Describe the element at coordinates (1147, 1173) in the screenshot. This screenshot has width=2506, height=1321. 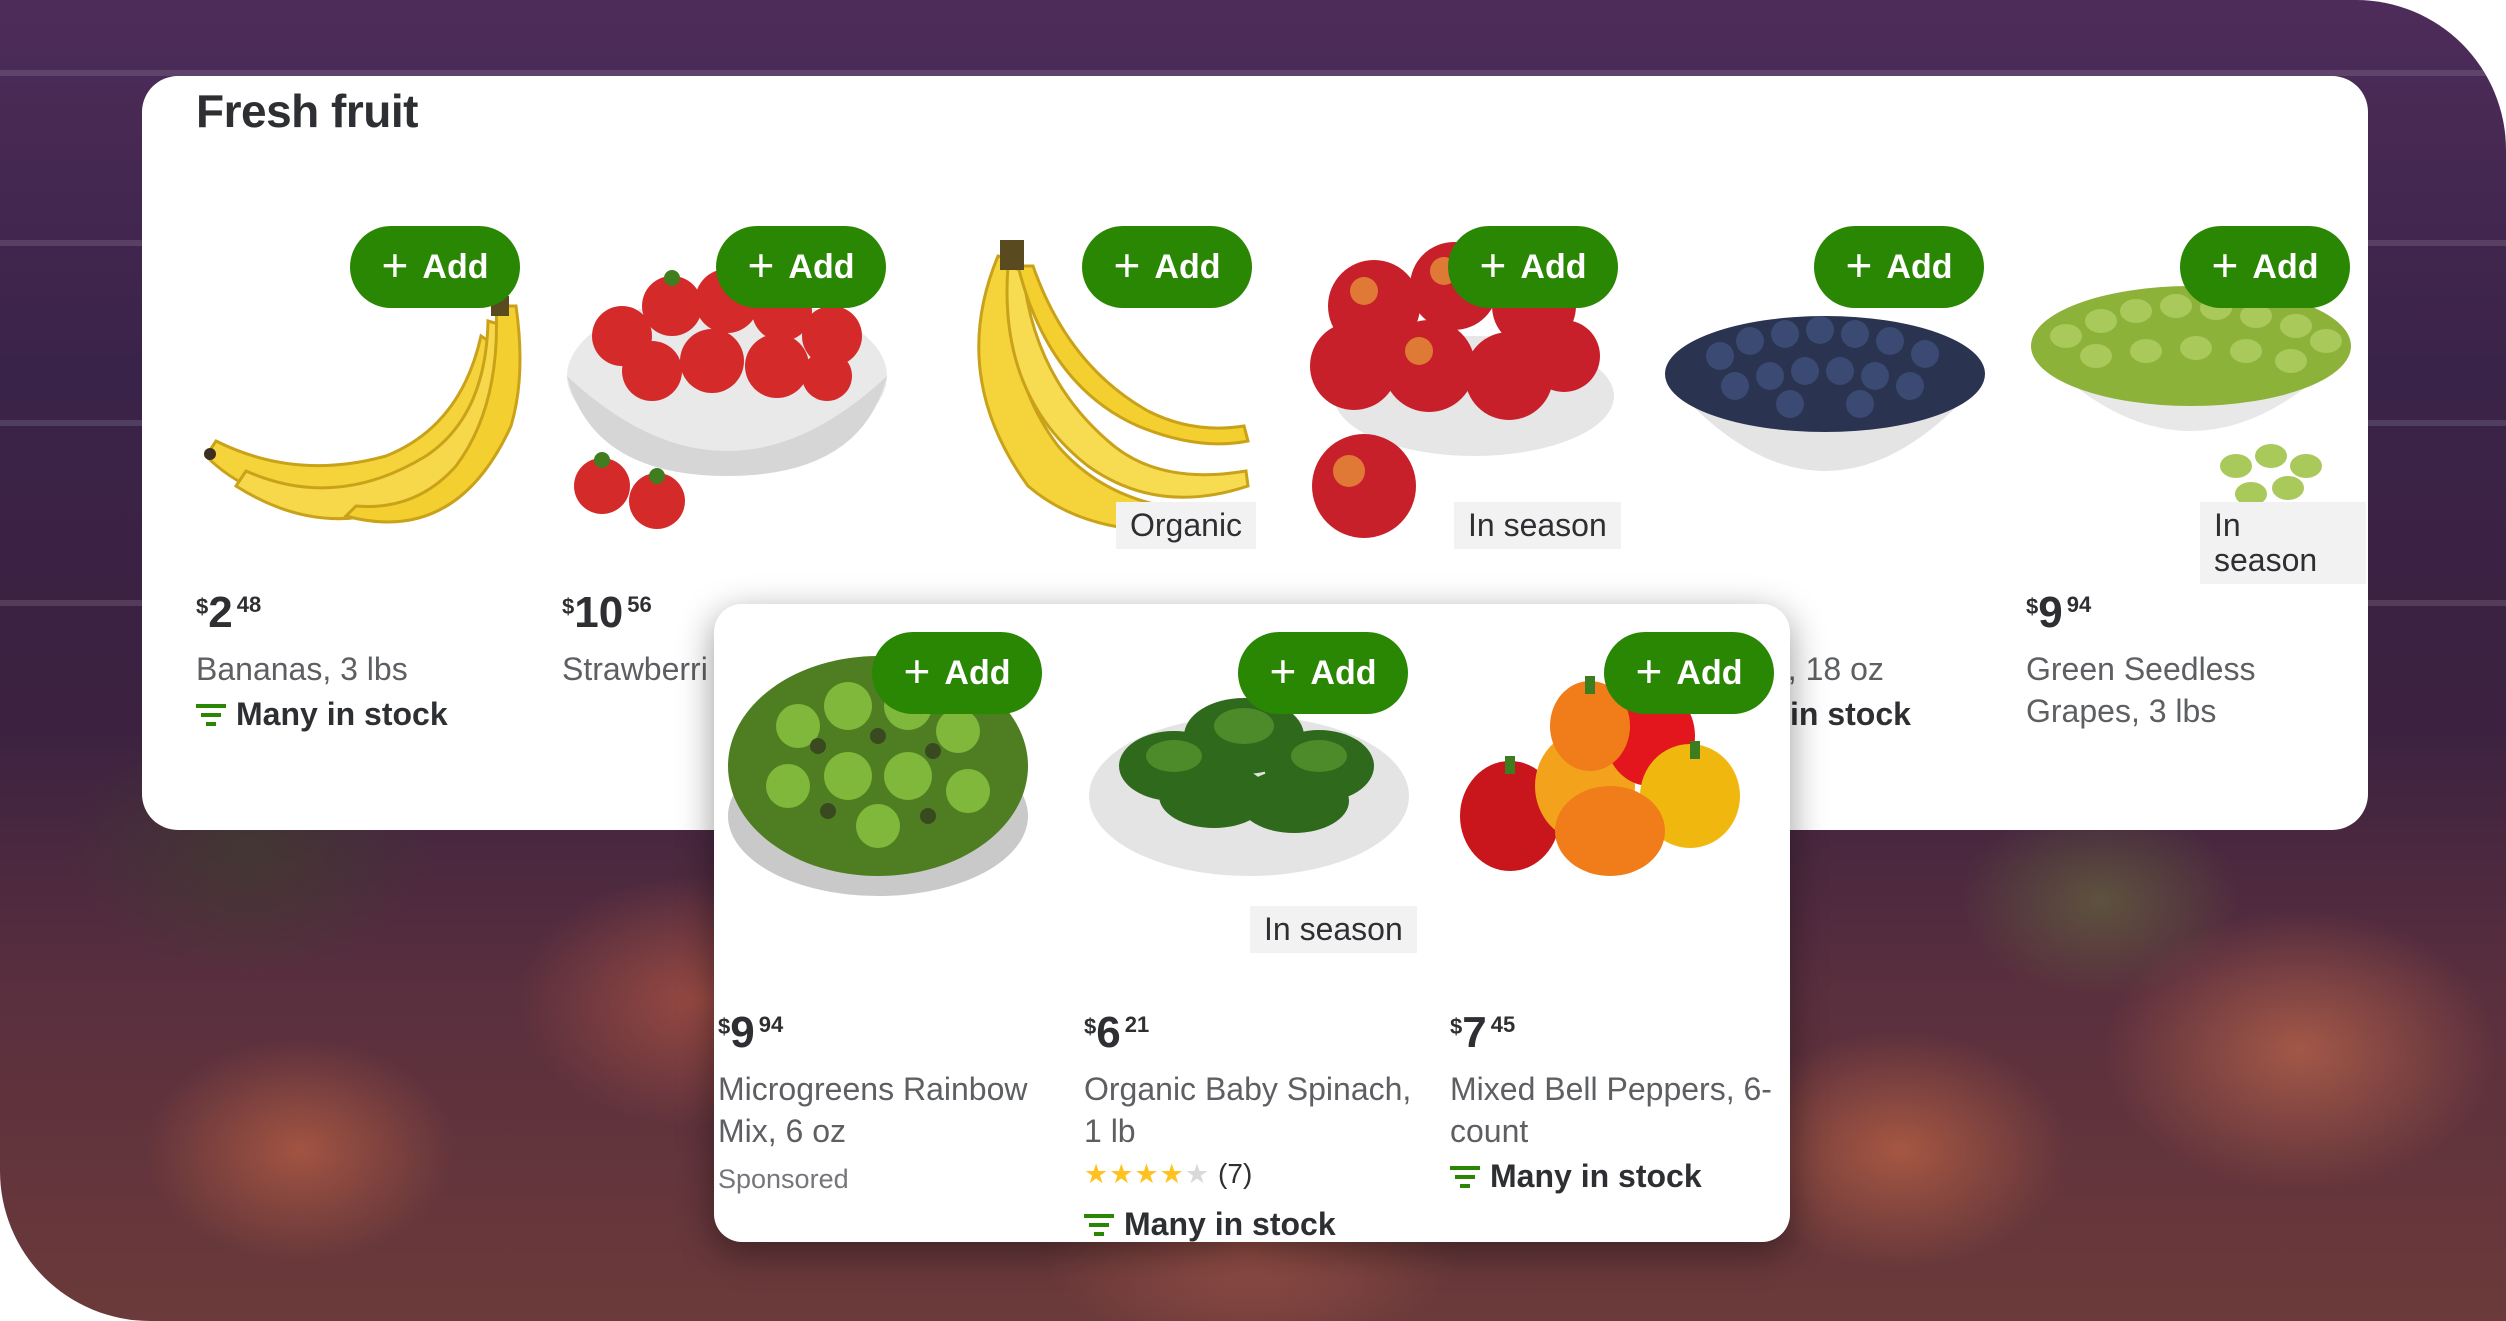
I see `star-icon: ★★★★★` at that location.